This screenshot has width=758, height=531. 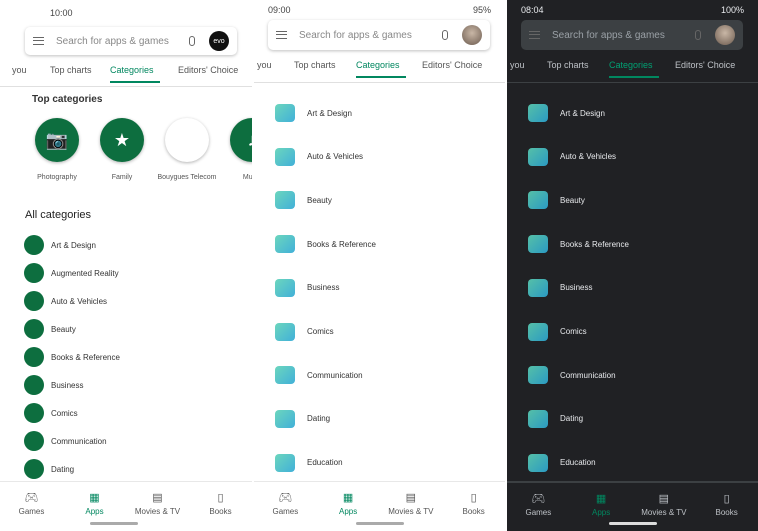 What do you see at coordinates (601, 512) in the screenshot?
I see `nav-label: Apps` at bounding box center [601, 512].